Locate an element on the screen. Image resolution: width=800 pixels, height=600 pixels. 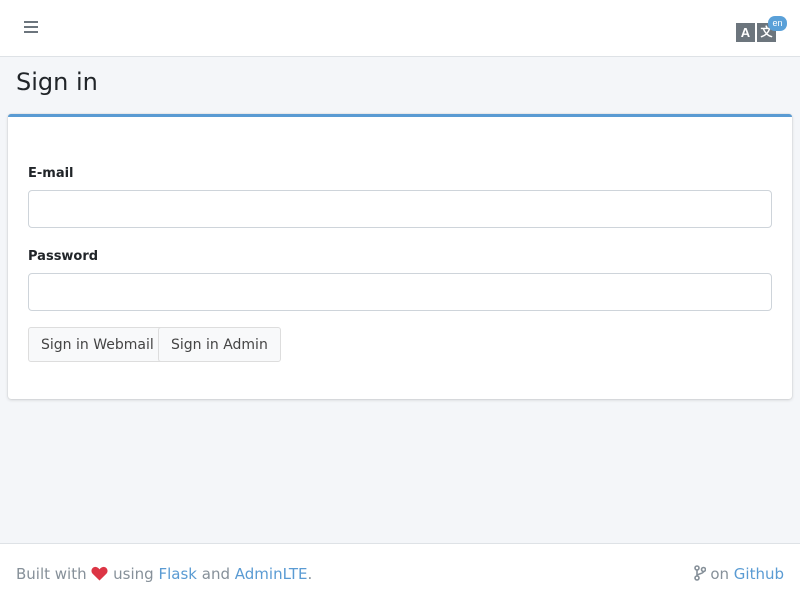
email-label: E-mail is located at coordinates (51, 173).